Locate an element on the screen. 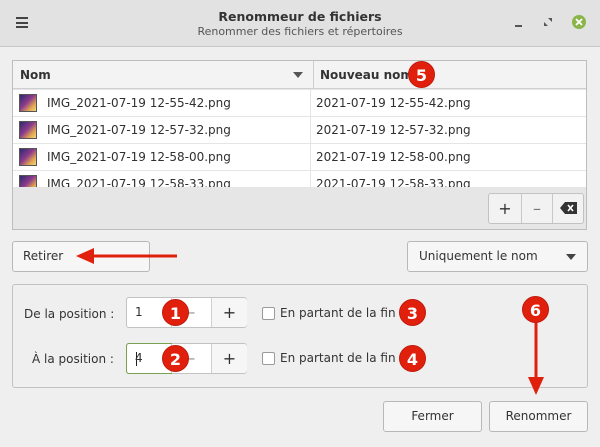 The width and height of the screenshot is (600, 447). from-end-label-2: En partant de la fin is located at coordinates (338, 358).